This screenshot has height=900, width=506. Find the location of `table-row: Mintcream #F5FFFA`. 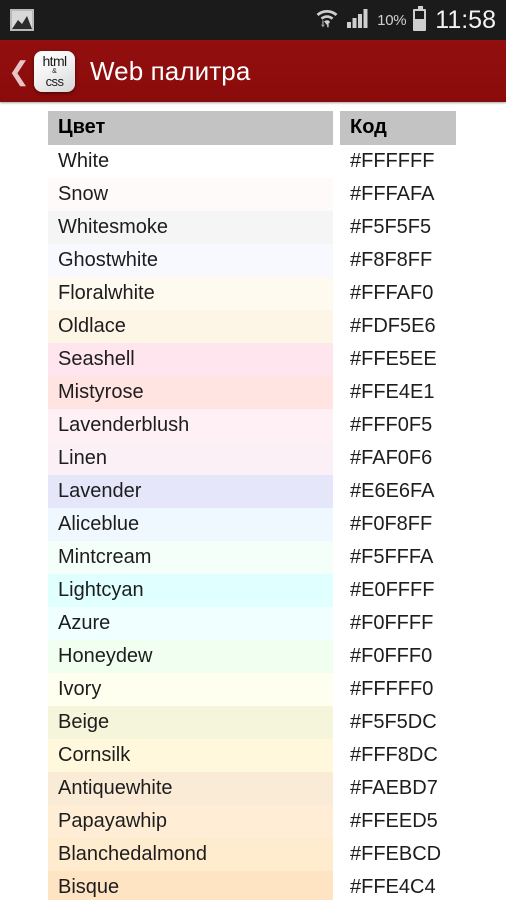

table-row: Mintcream #F5FFFA is located at coordinates (252, 557).